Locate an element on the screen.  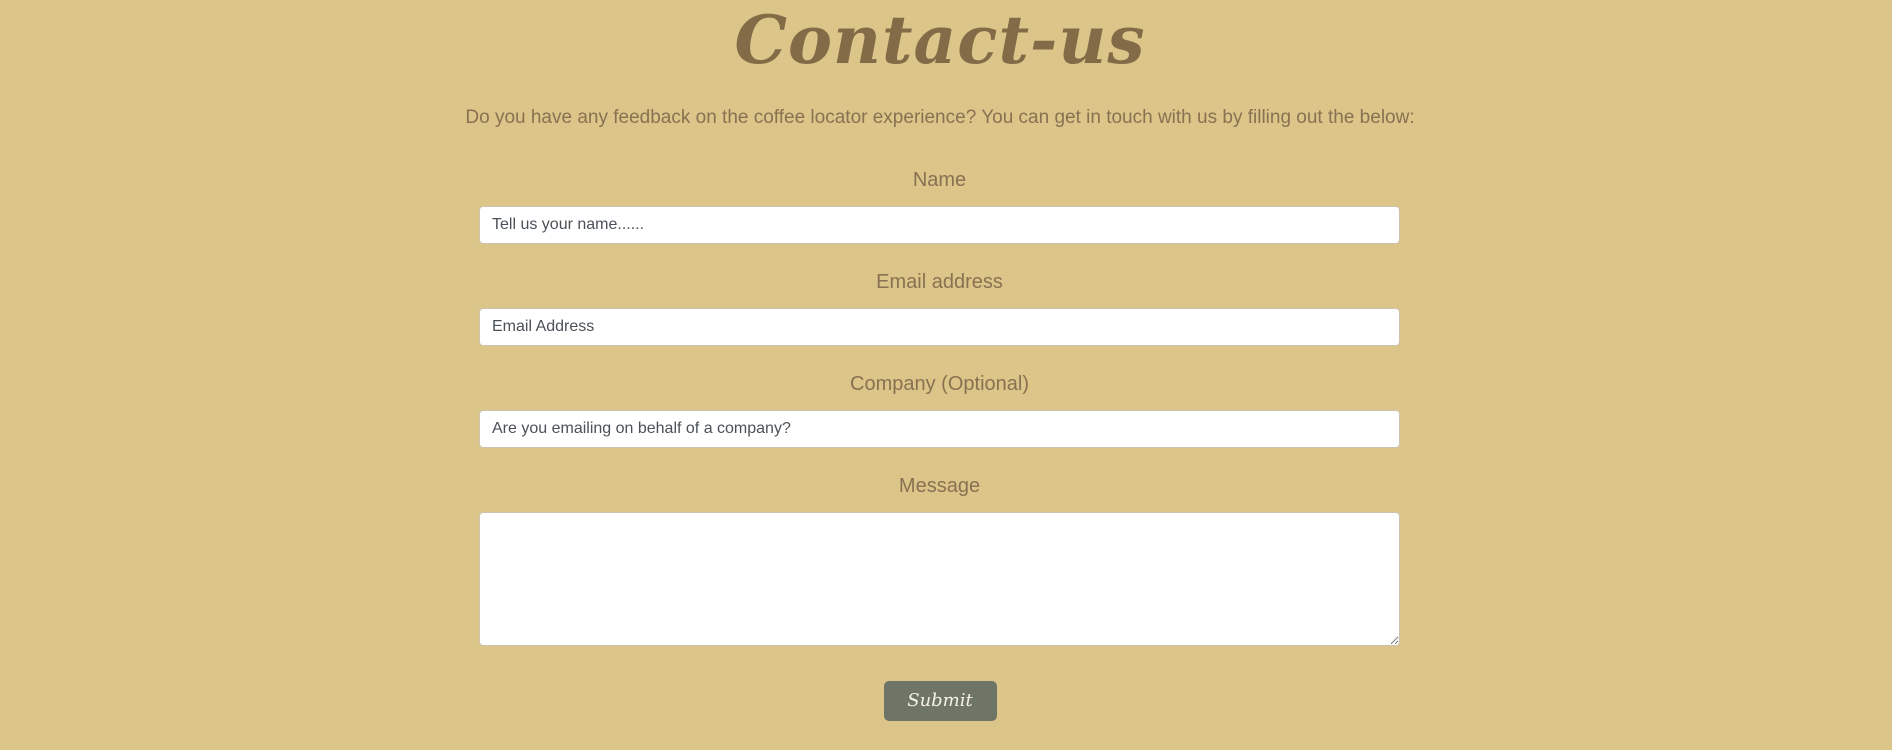
company-label: Company (Optional) is located at coordinates (939, 384).